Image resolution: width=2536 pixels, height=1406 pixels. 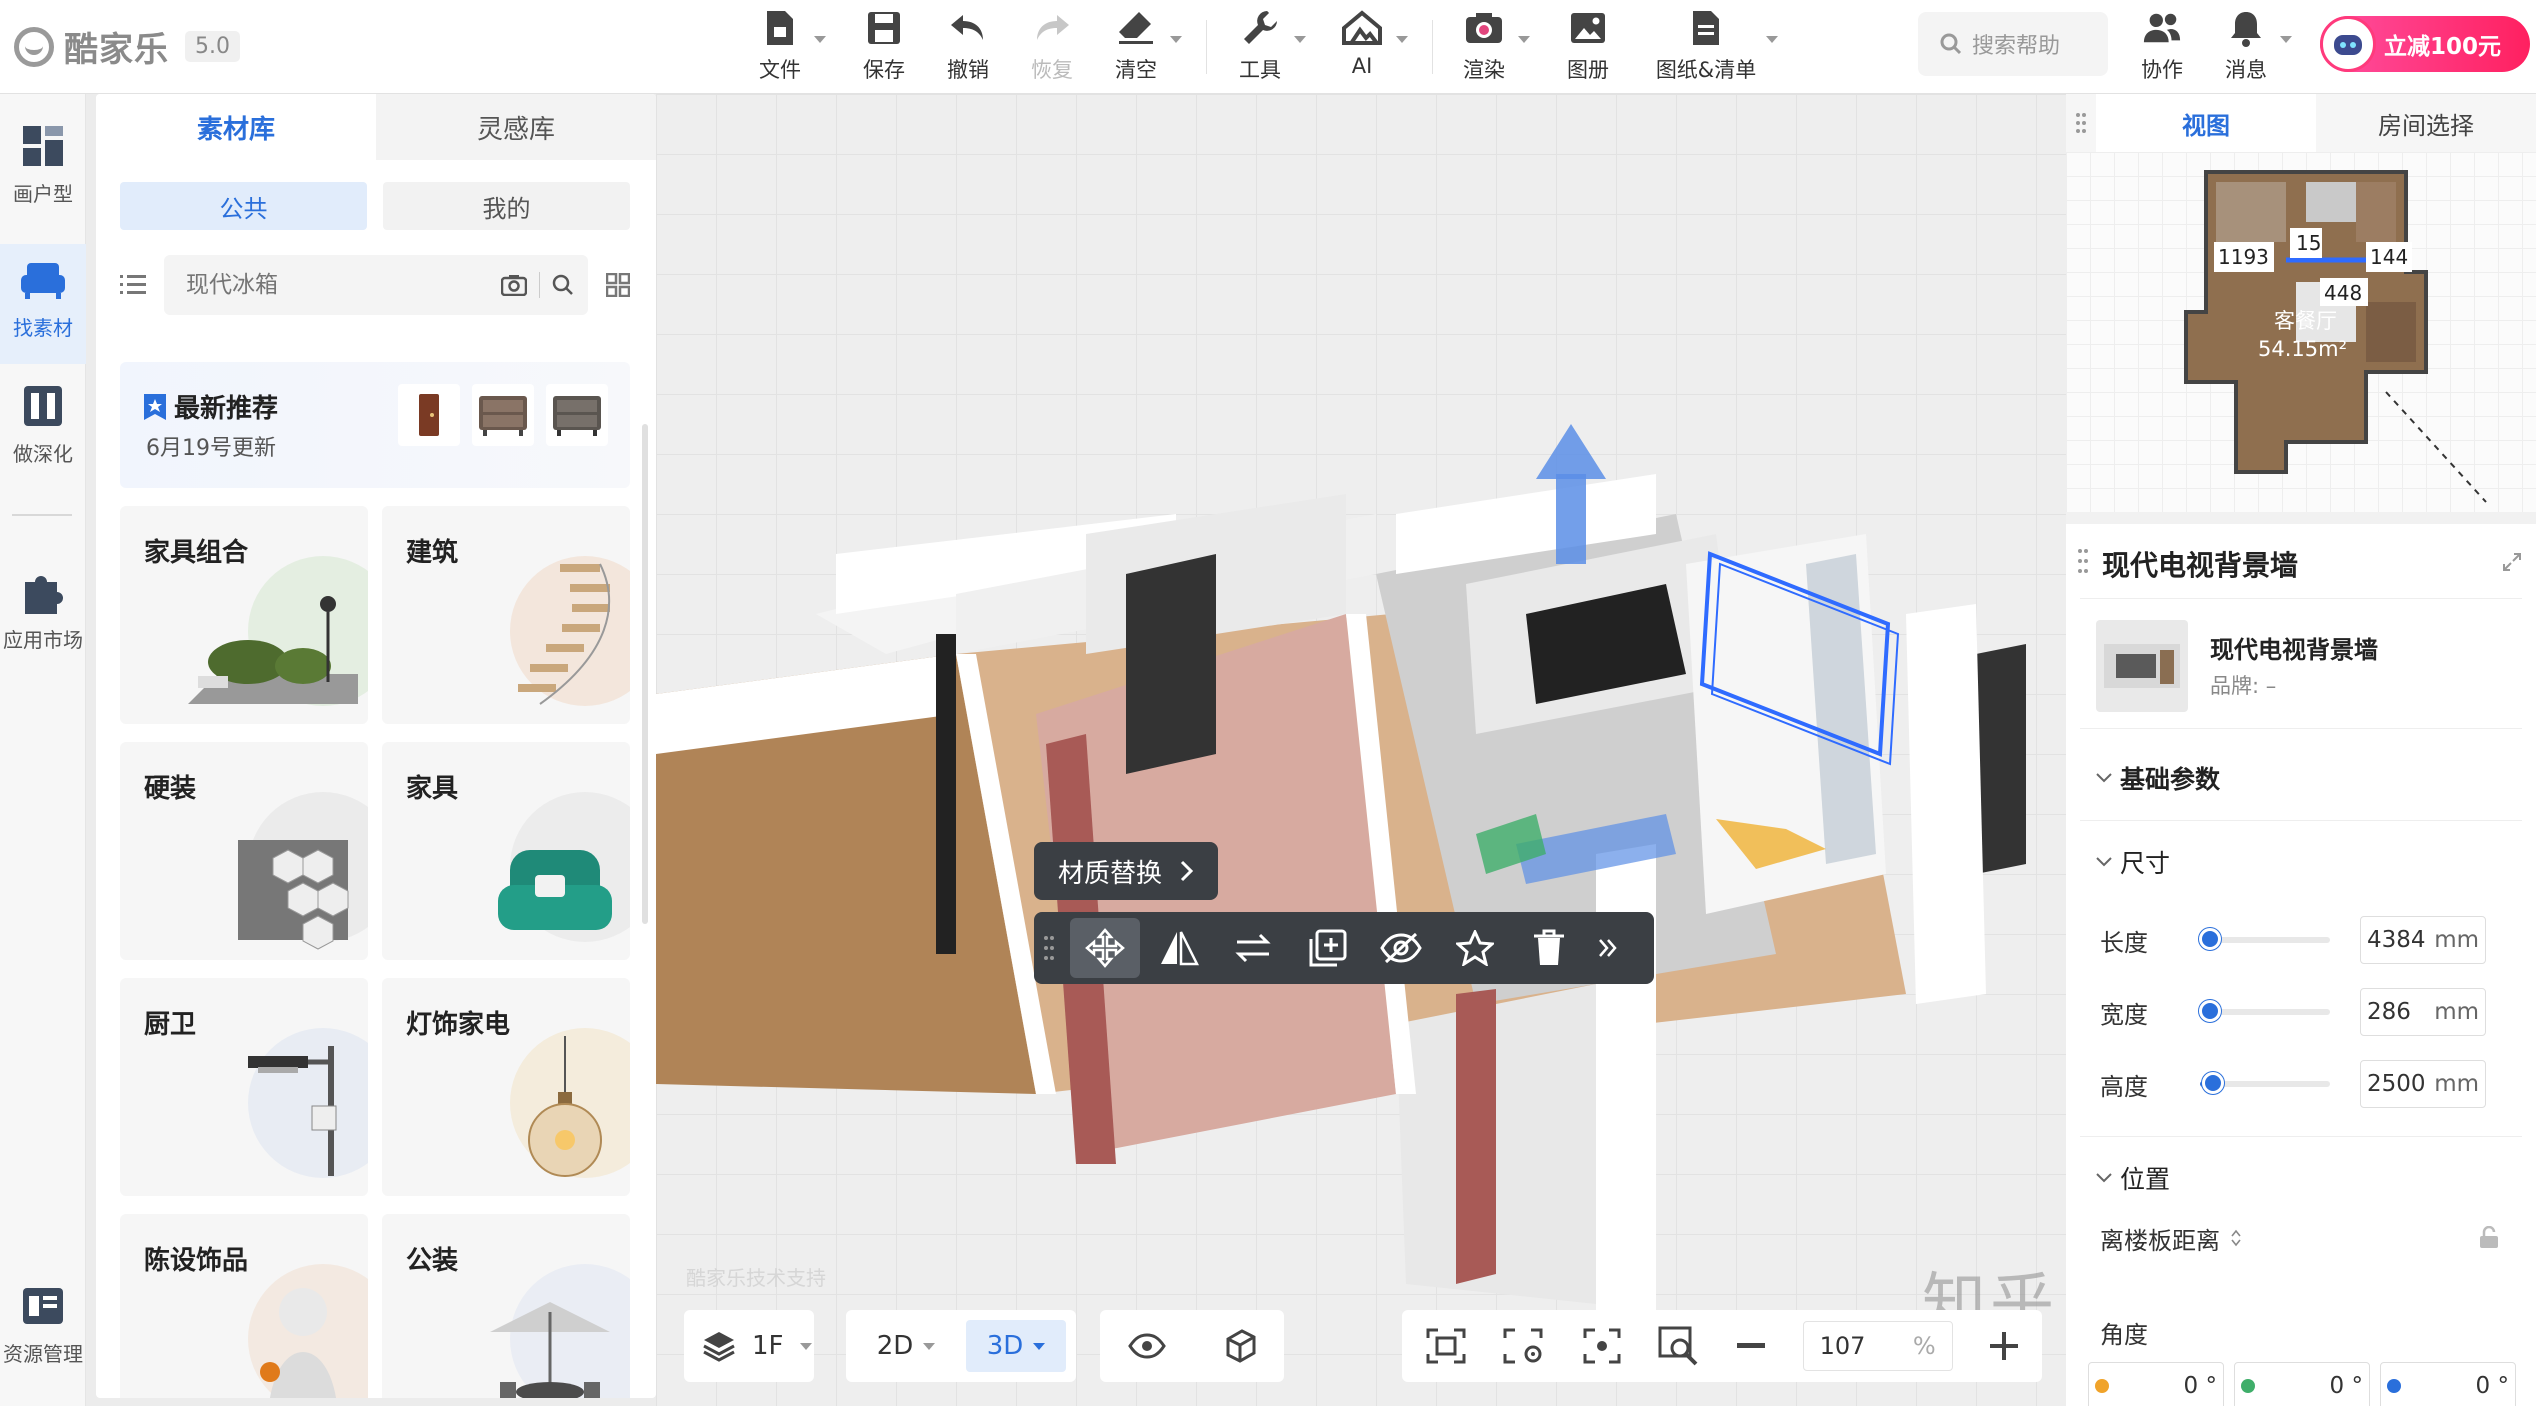 I want to click on angle-y-input: 0 °, so click(x=2302, y=1384).